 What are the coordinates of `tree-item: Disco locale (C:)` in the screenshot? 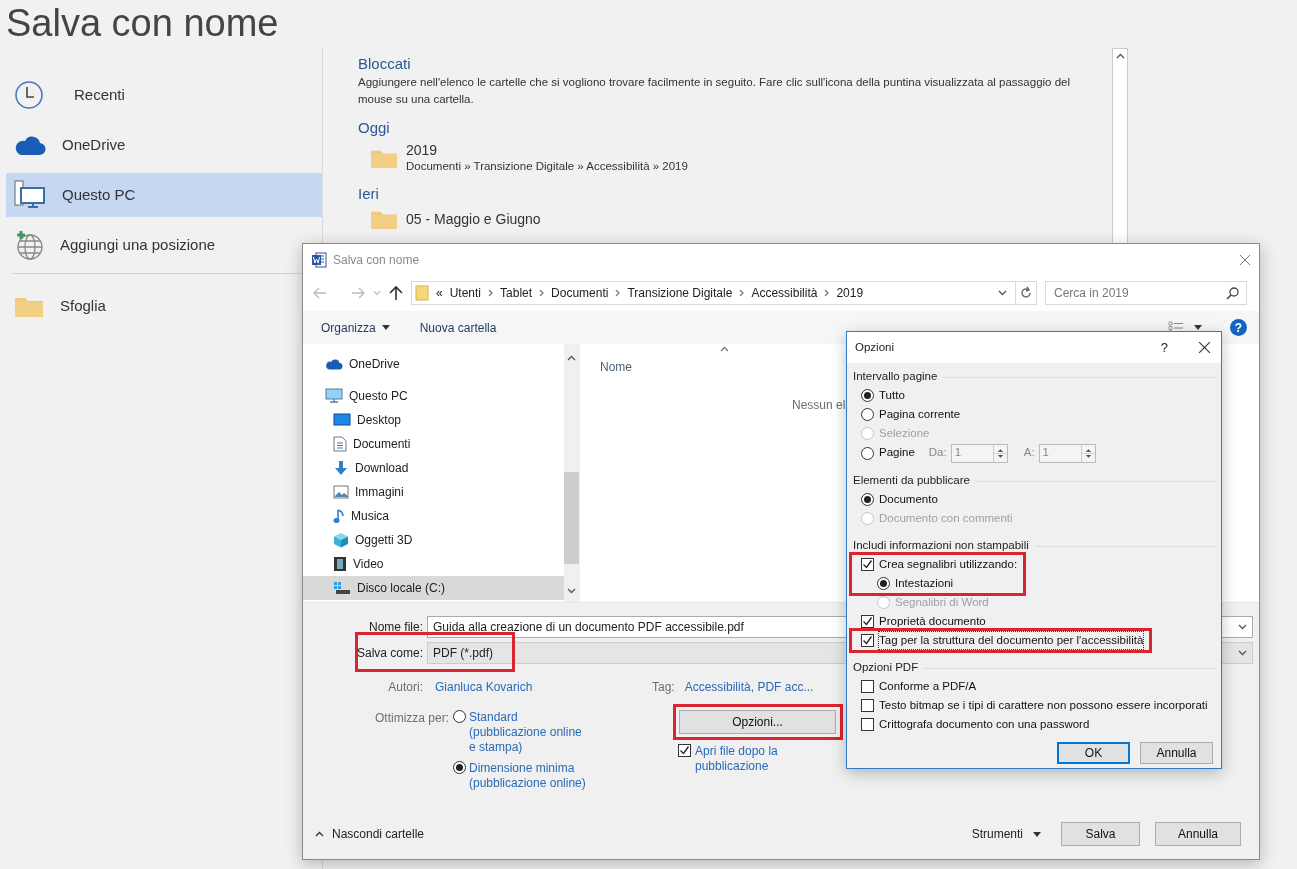 It's located at (433, 588).